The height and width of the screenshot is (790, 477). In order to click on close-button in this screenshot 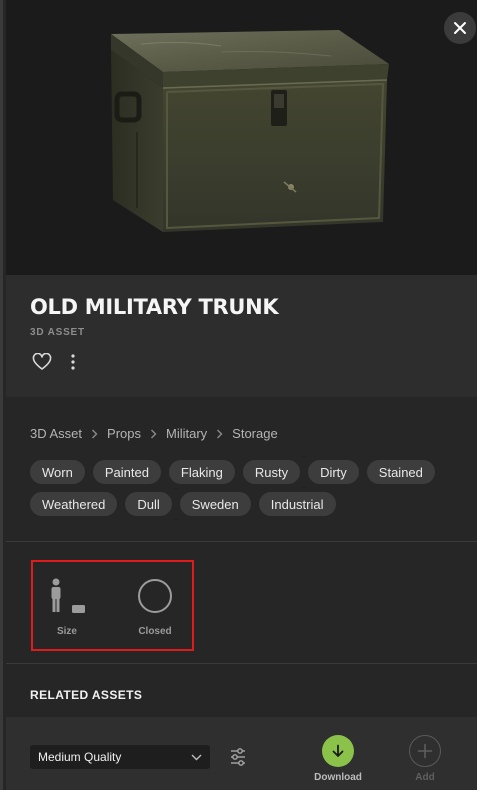, I will do `click(460, 28)`.